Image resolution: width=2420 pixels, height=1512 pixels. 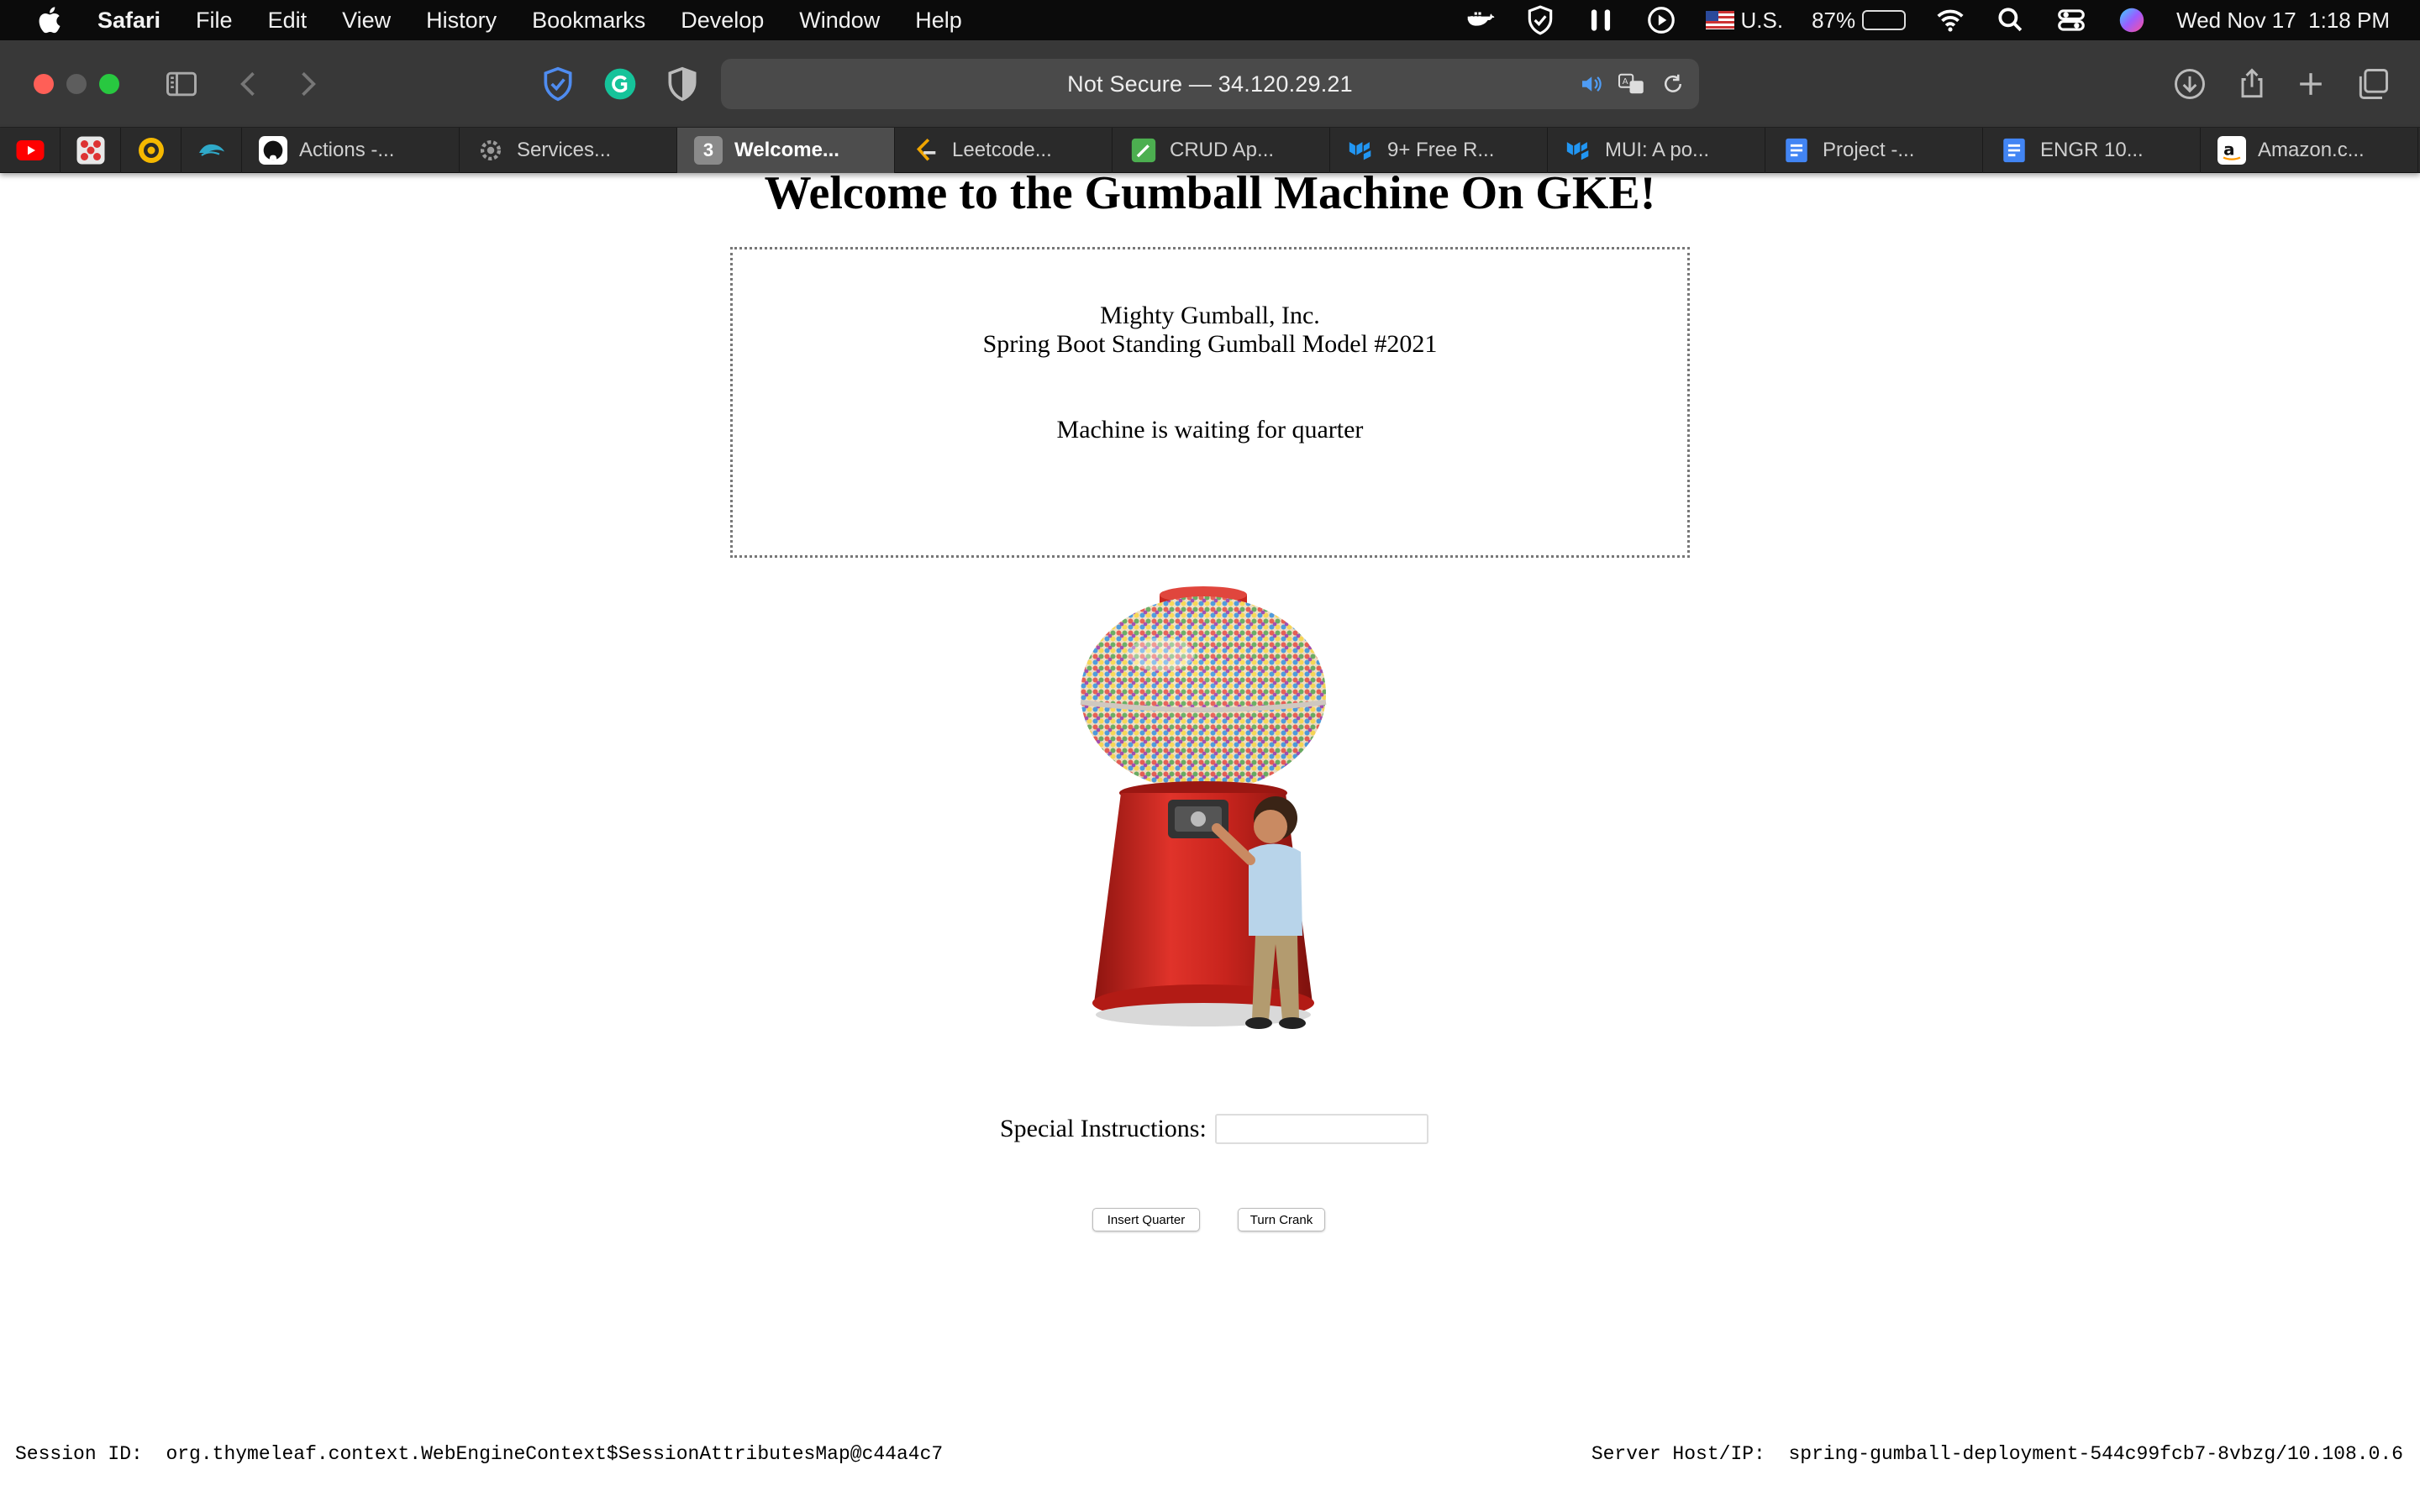 What do you see at coordinates (1321, 1129) in the screenshot?
I see `special-instructions-input` at bounding box center [1321, 1129].